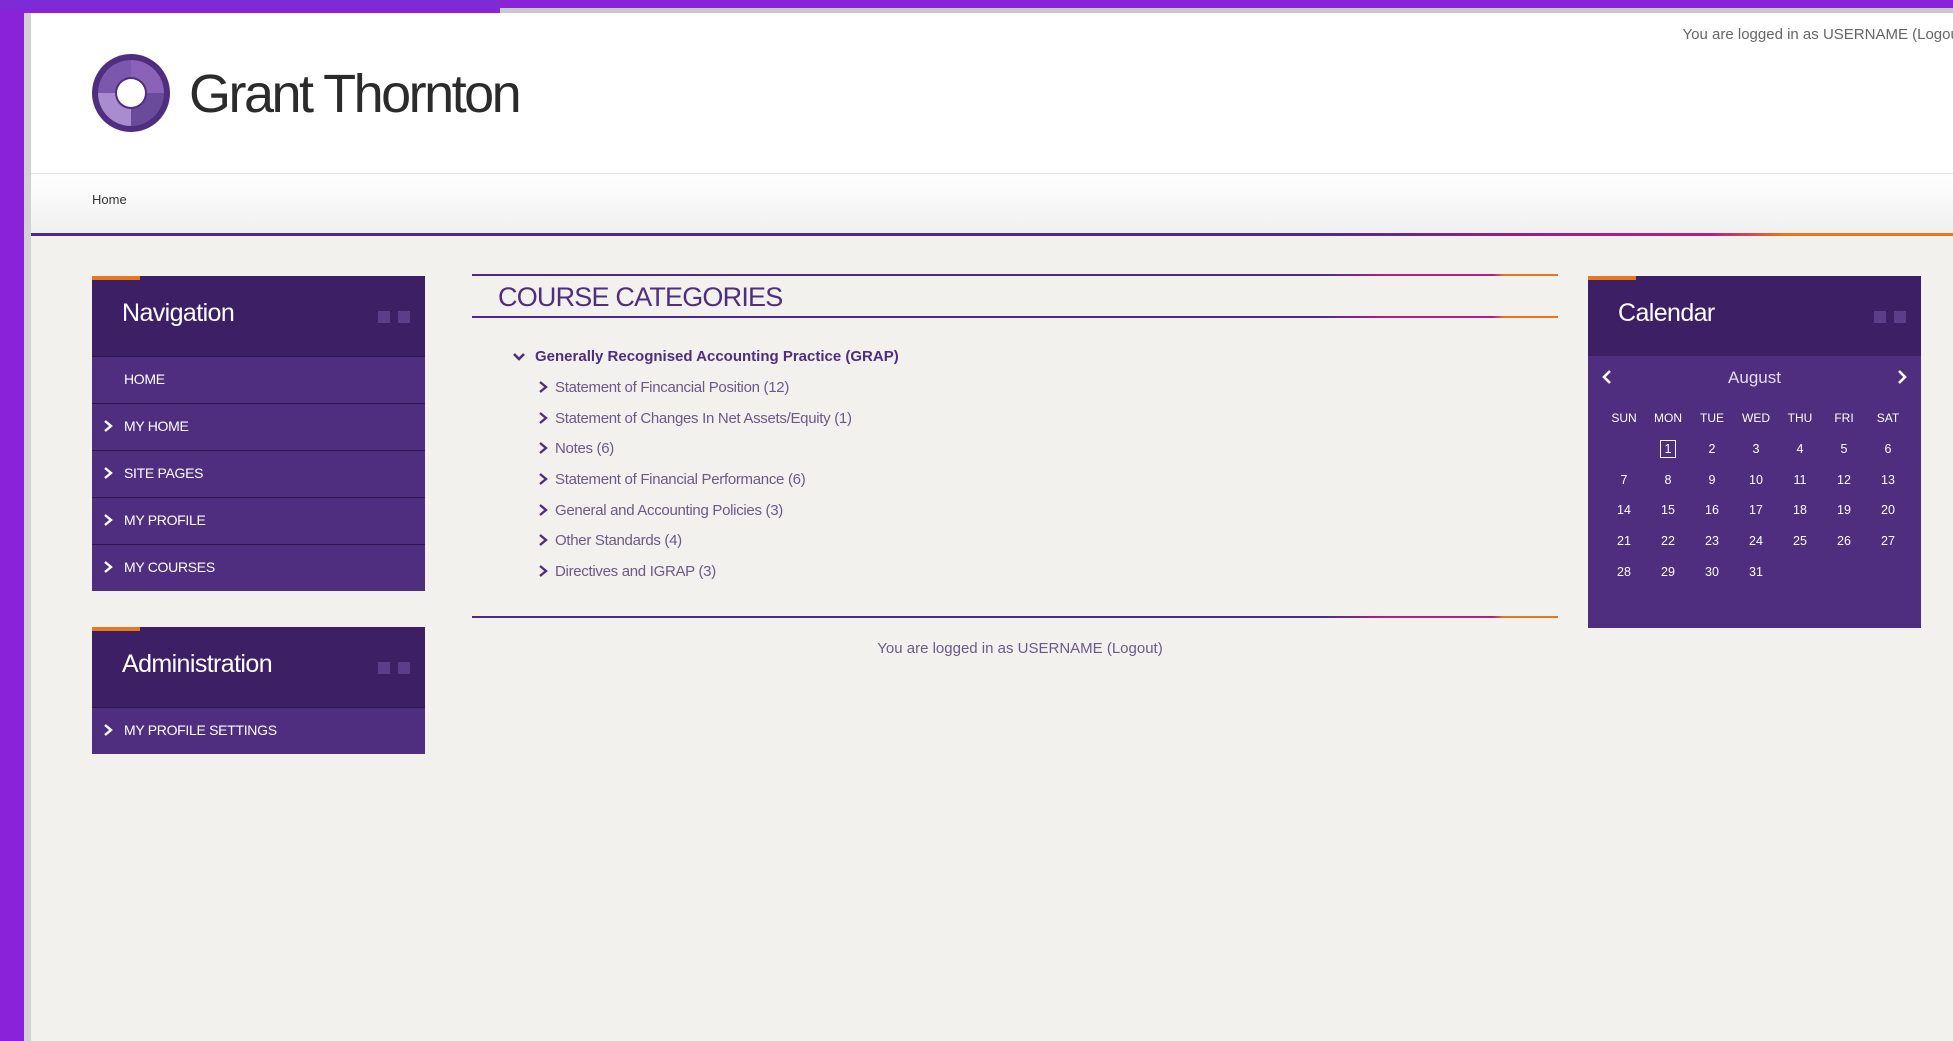 The width and height of the screenshot is (1953, 1041). Describe the element at coordinates (1844, 571) in the screenshot. I see `calendar-day` at that location.